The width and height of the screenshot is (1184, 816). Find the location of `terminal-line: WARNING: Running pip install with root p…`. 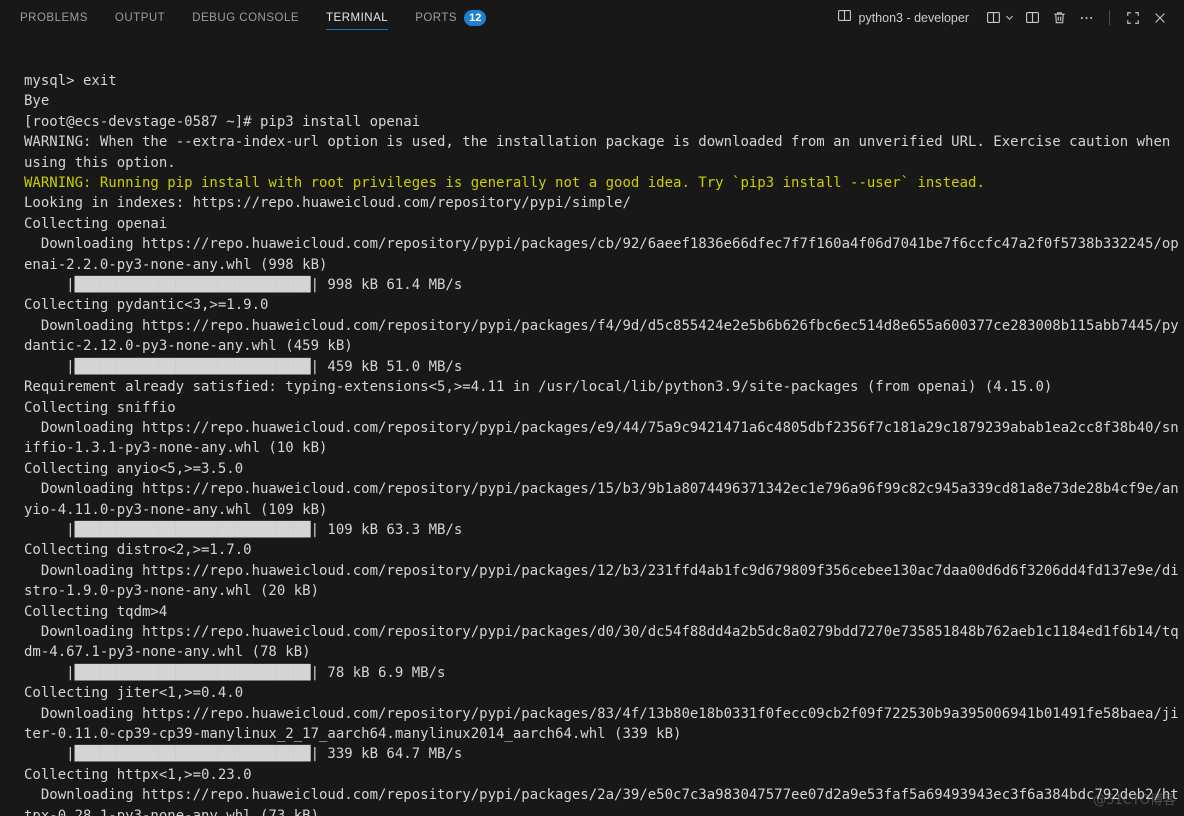

terminal-line: WARNING: Running pip install with root p… is located at coordinates (504, 183).